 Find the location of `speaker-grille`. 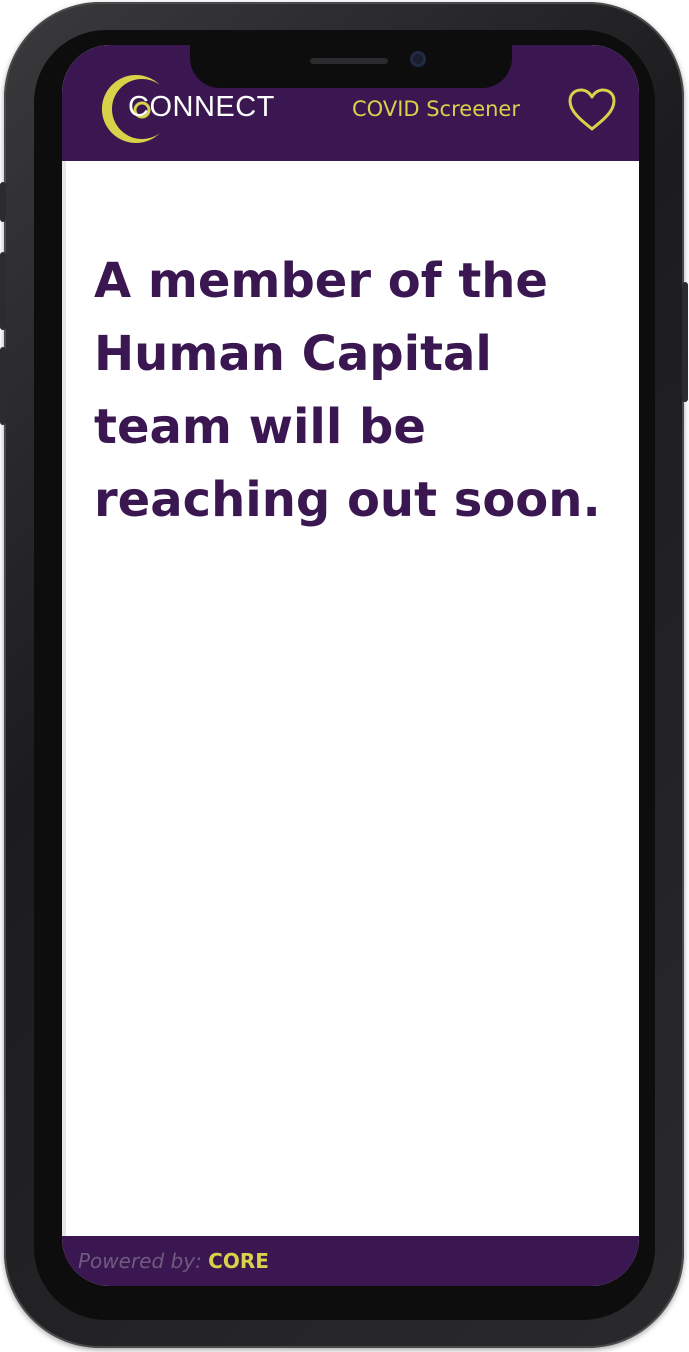

speaker-grille is located at coordinates (349, 61).